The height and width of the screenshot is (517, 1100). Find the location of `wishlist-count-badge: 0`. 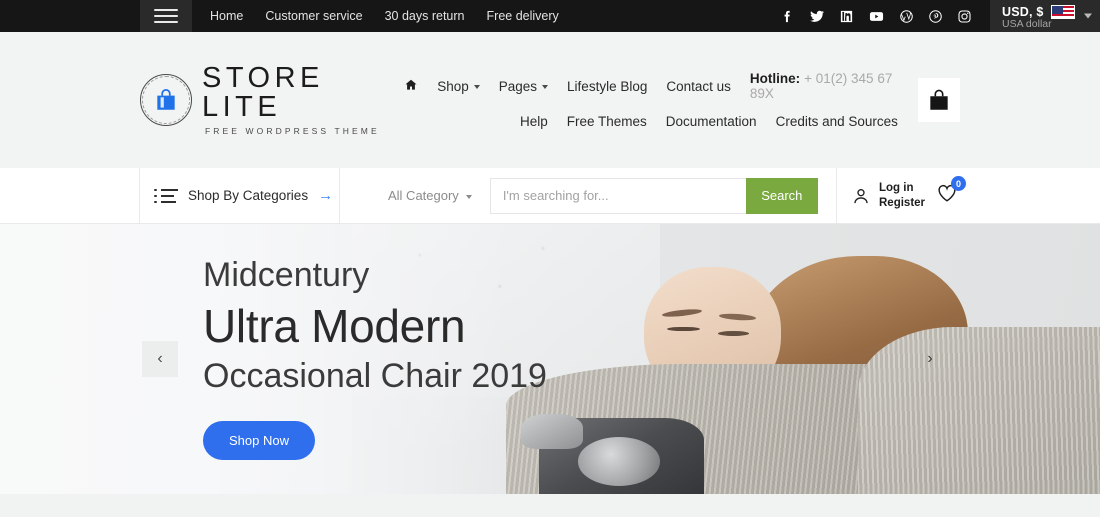

wishlist-count-badge: 0 is located at coordinates (959, 183).